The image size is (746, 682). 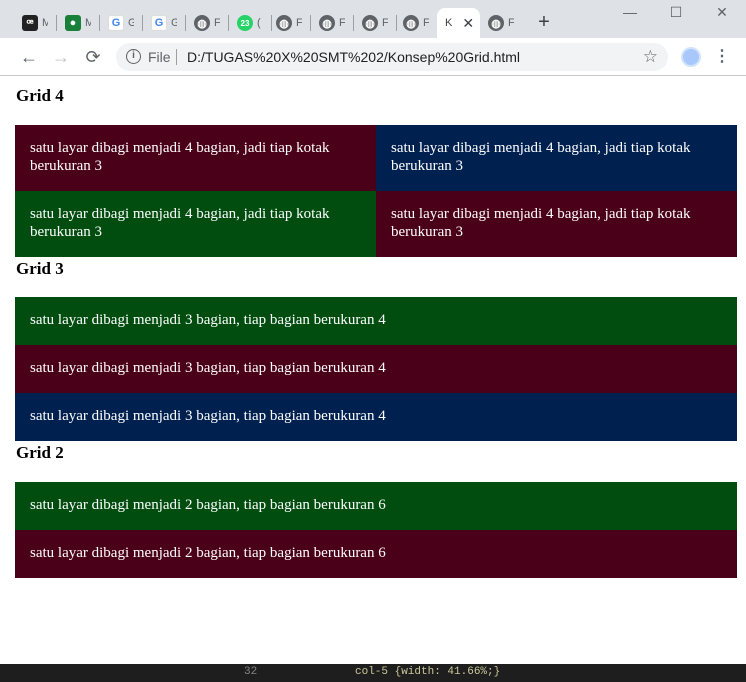 I want to click on tab-whatsapp: 23 (, so click(x=251, y=23).